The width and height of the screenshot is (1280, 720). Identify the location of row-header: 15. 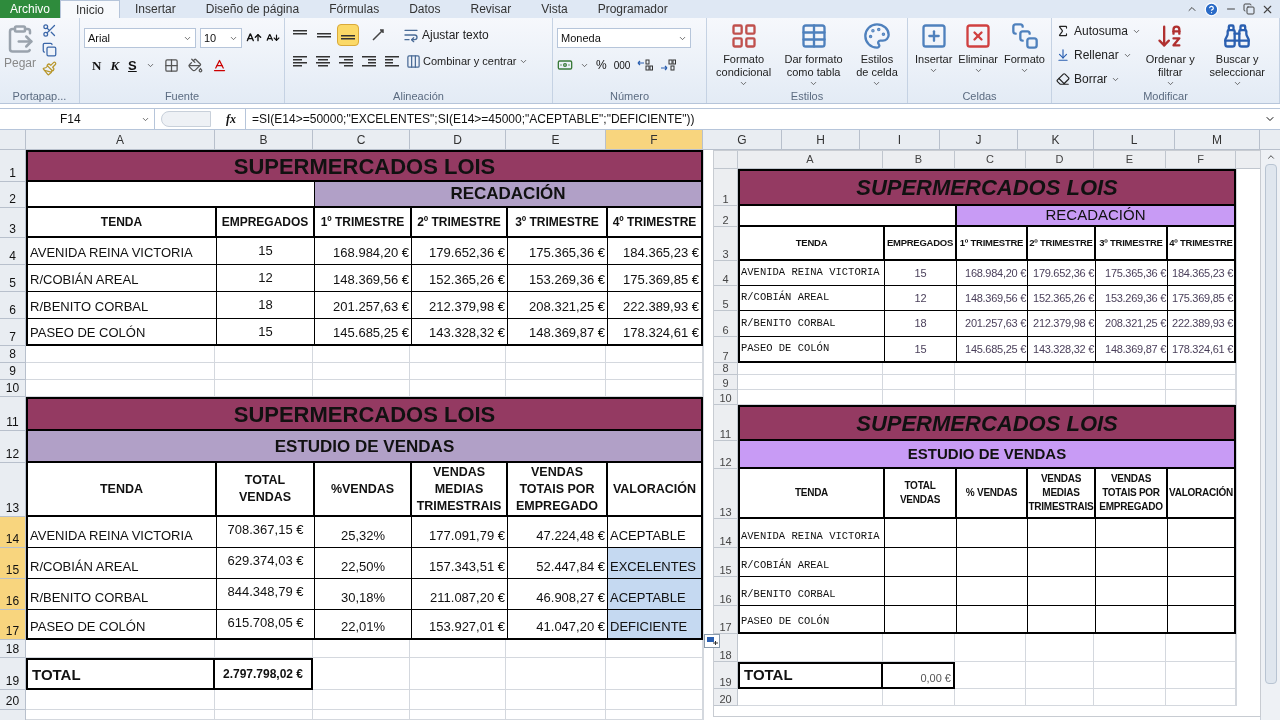
(13, 563).